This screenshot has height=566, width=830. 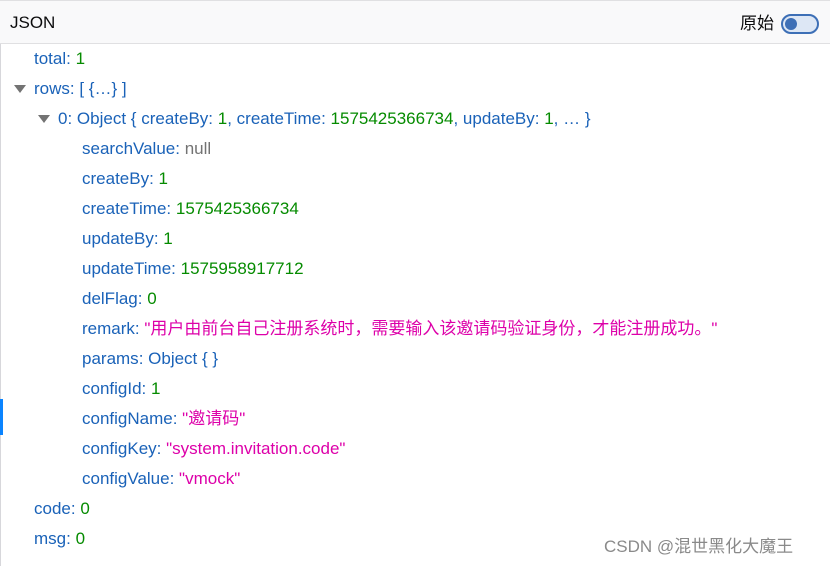 I want to click on value-configName: "邀请码", so click(x=214, y=418).